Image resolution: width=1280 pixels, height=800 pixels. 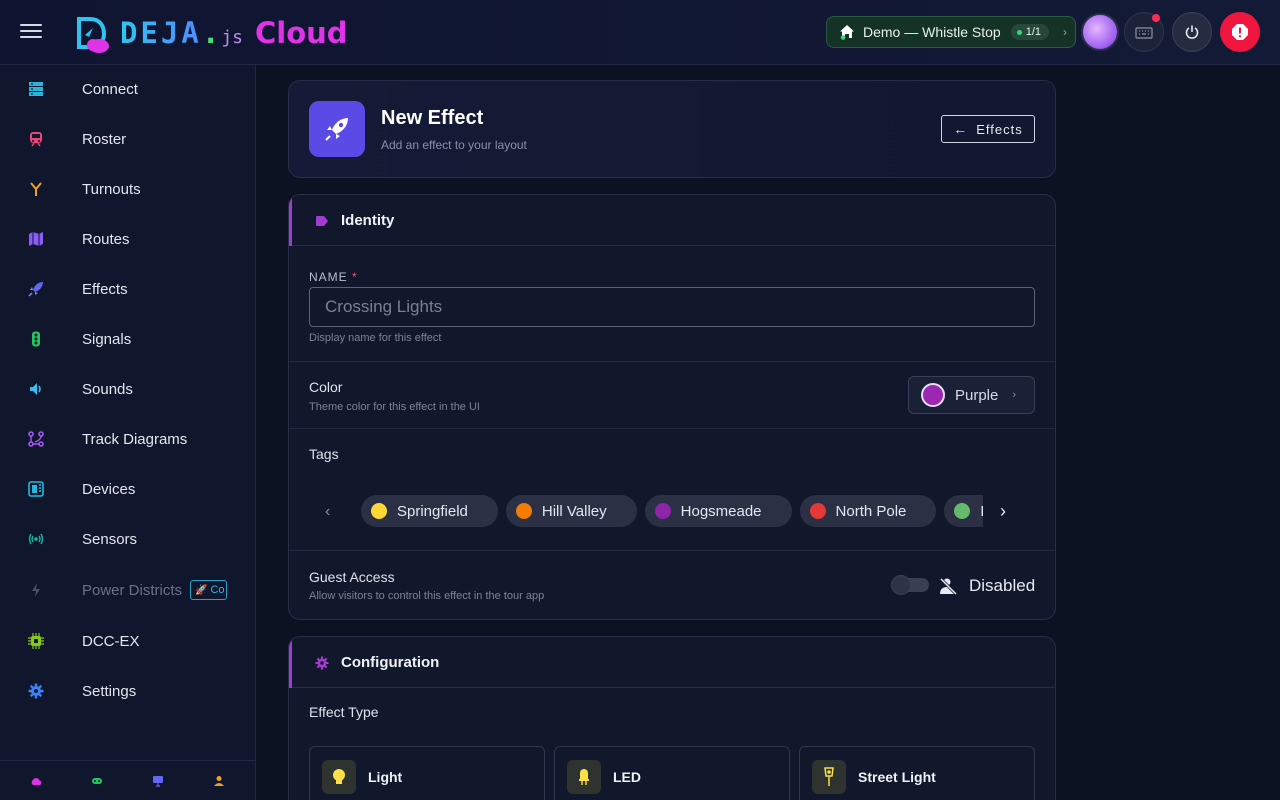 I want to click on section-accent-bar, so click(x=290, y=662).